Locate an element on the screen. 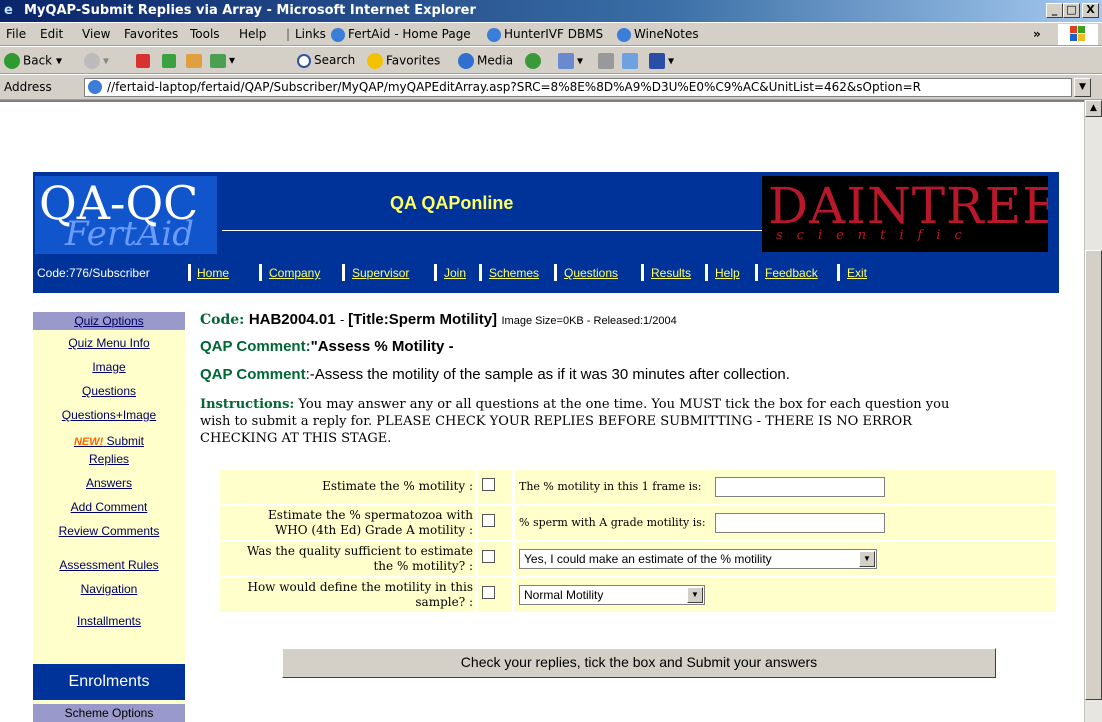 Image resolution: width=1102 pixels, height=722 pixels. nav-results: Results is located at coordinates (671, 273).